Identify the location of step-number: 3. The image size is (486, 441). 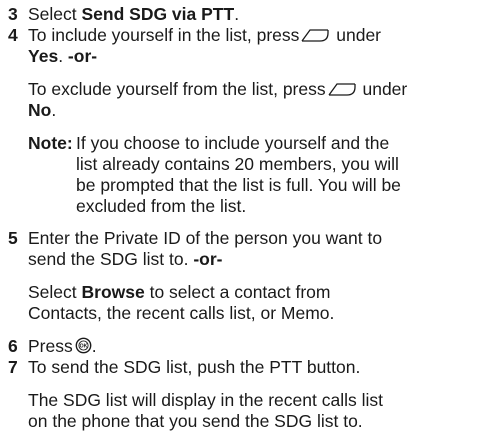
(13, 14).